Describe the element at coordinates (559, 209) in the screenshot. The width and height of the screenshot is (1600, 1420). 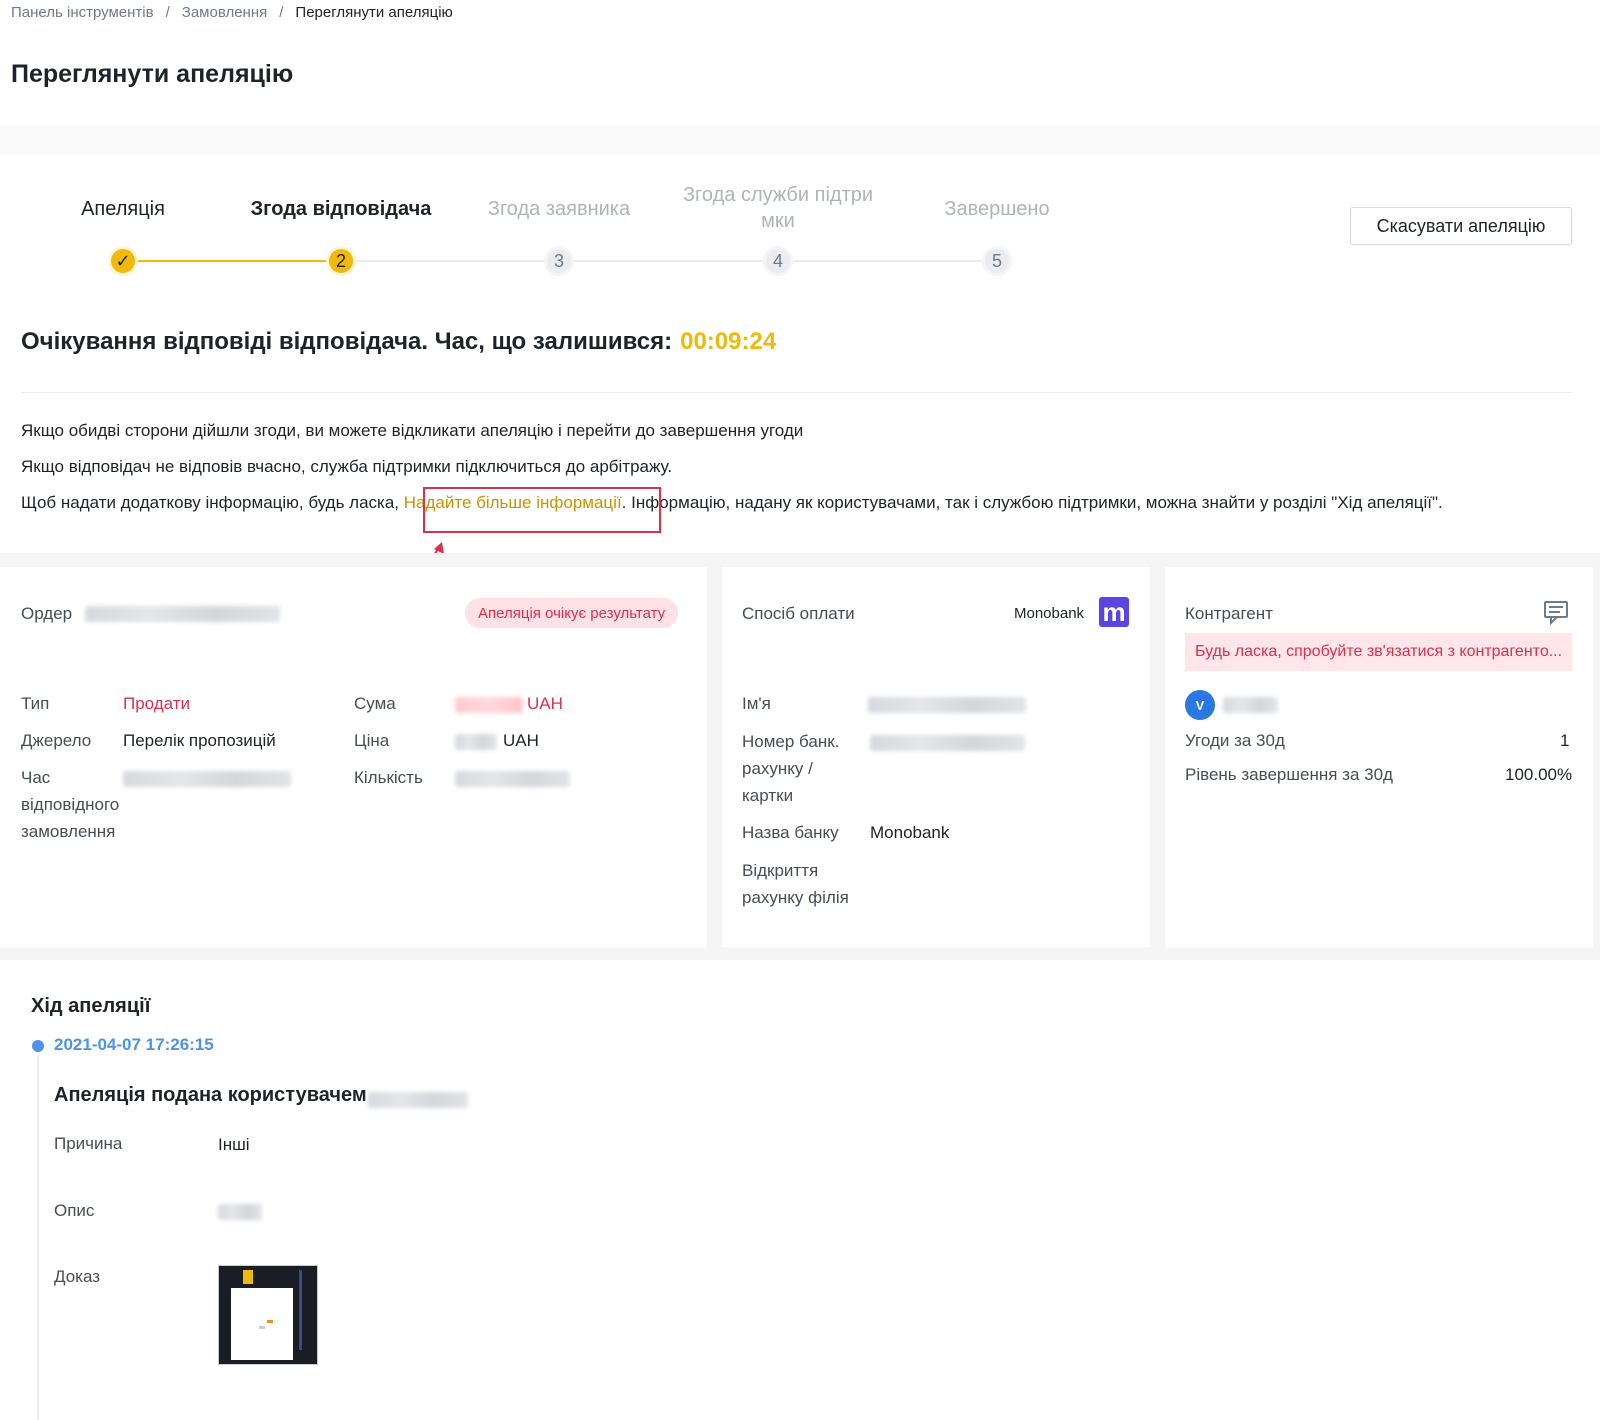
I see `step-label-applicant-consent: Згода заявника` at that location.